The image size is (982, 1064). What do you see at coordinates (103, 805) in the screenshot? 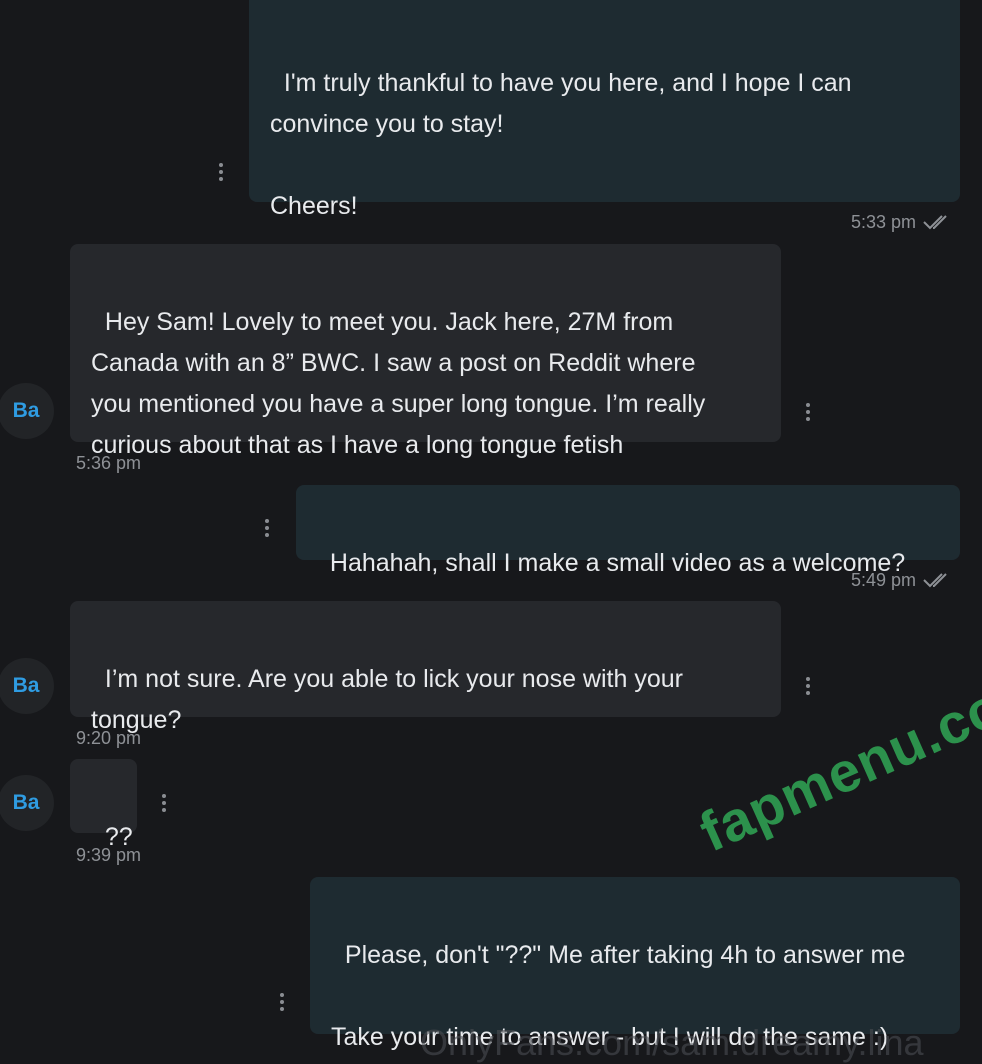
I see `message-bubble-incoming: ??` at bounding box center [103, 805].